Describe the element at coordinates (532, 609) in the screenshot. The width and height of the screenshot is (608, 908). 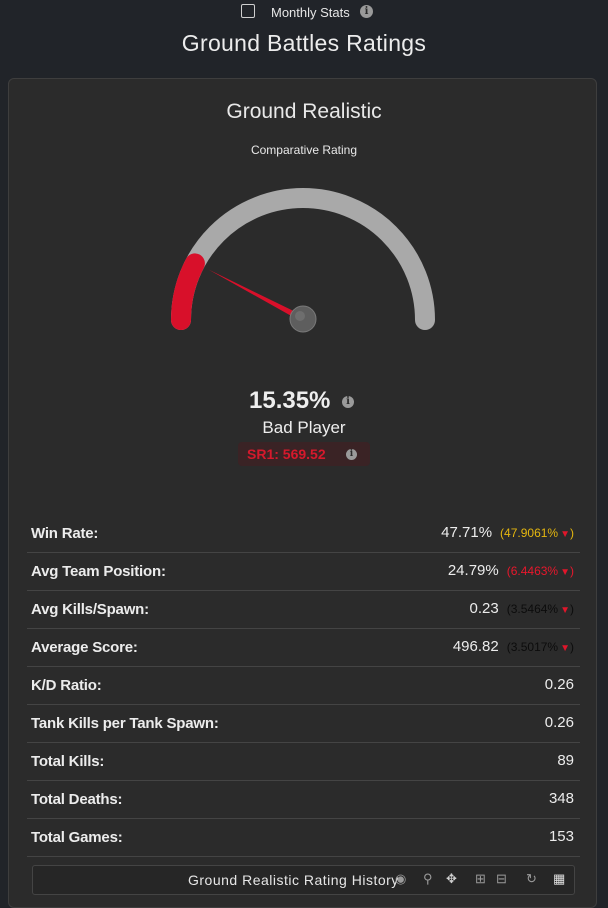
I see `stat-delta-value: (3.5464%` at that location.